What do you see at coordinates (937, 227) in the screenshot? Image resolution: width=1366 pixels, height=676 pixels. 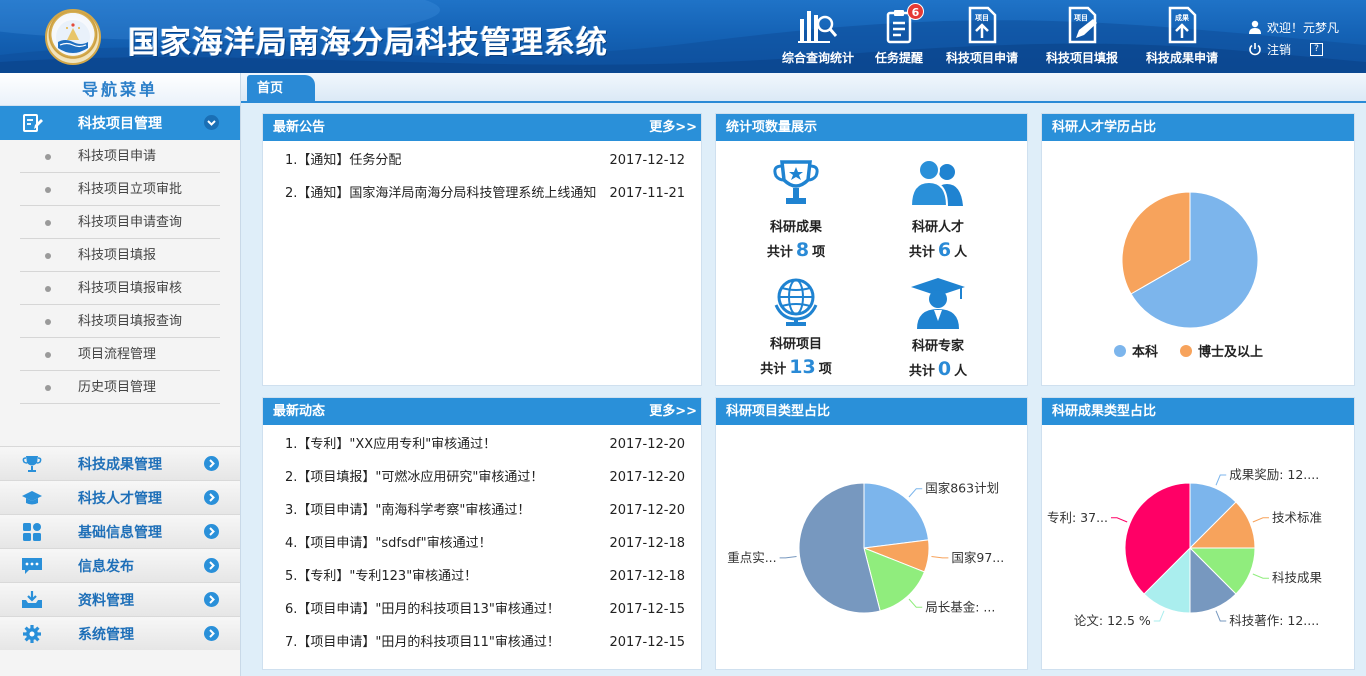 I see `stat-name: 科研人才` at bounding box center [937, 227].